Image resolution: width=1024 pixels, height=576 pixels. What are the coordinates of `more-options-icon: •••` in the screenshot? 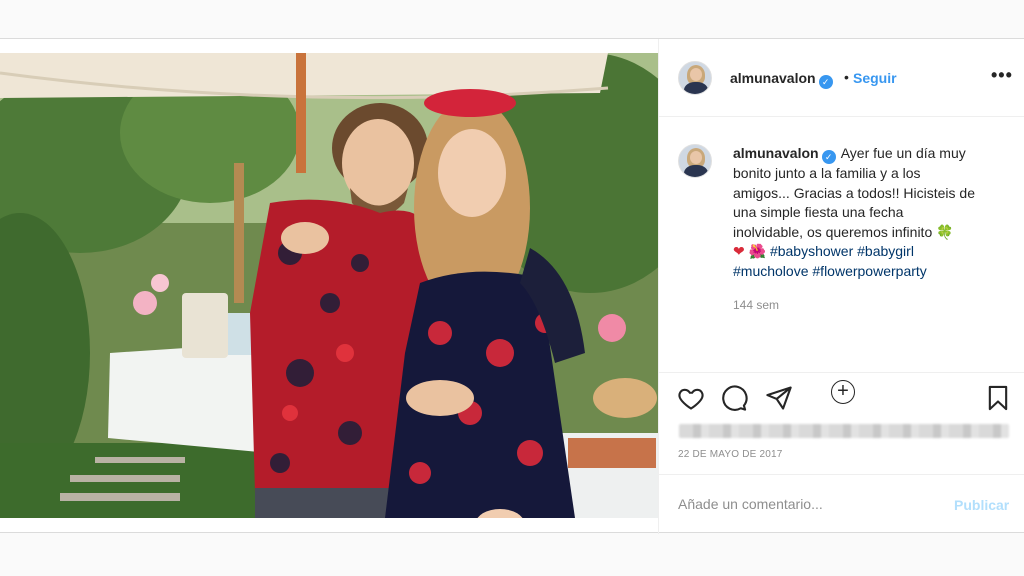 It's located at (1002, 75).